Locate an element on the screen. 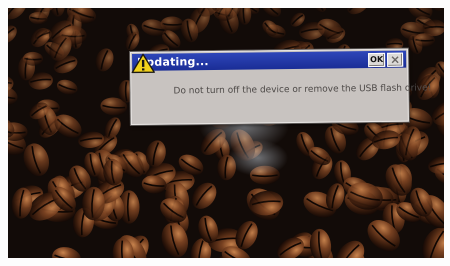 This screenshot has height=266, width=450. close-icon is located at coordinates (395, 60).